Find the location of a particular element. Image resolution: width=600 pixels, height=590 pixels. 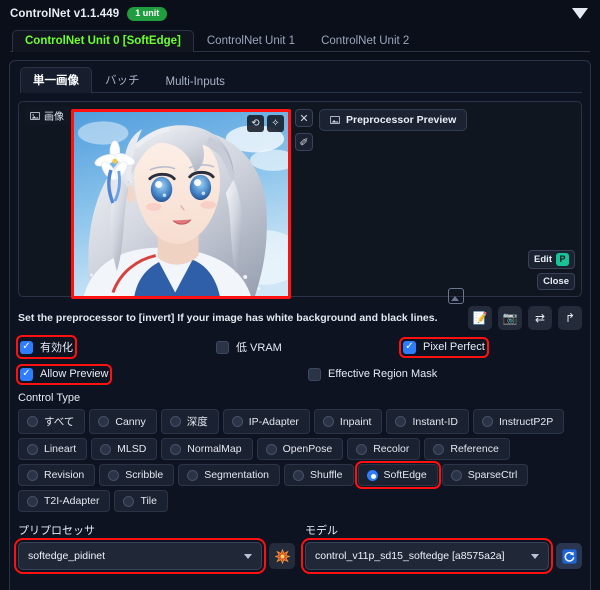

control-type-option-: すべて is located at coordinates (52, 421).